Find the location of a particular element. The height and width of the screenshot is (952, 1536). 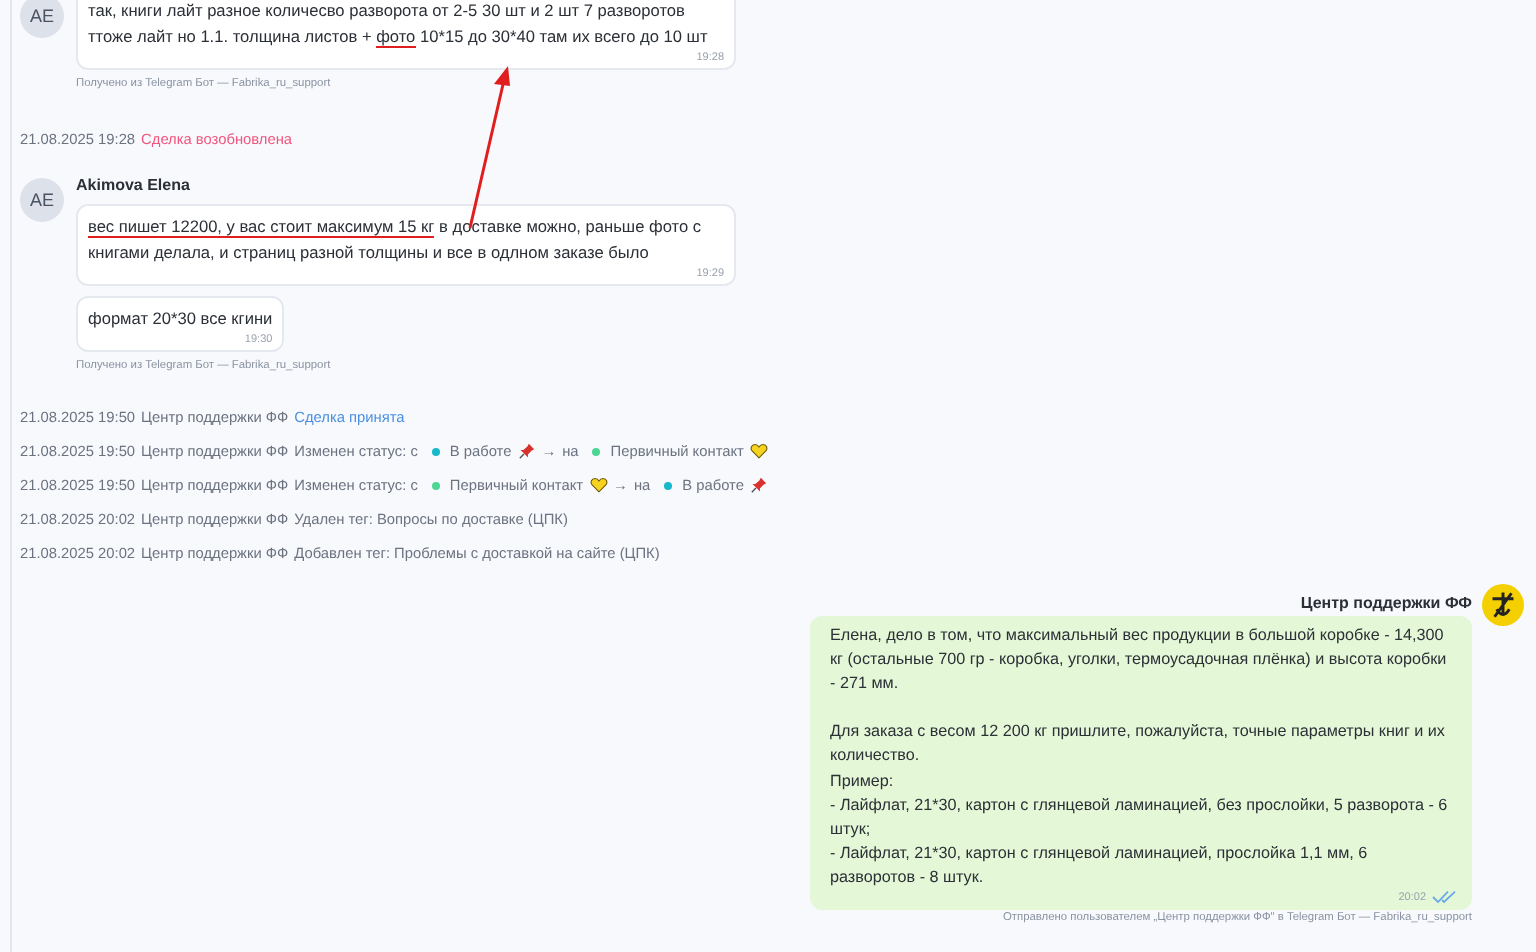

message-text: вес пишет 12200, у вас стоит максимум 15 кг в доставке можно, раньше фото с книгами делала, и страниц разной толщины и все в одлном заказе было is located at coordinates (396, 240).